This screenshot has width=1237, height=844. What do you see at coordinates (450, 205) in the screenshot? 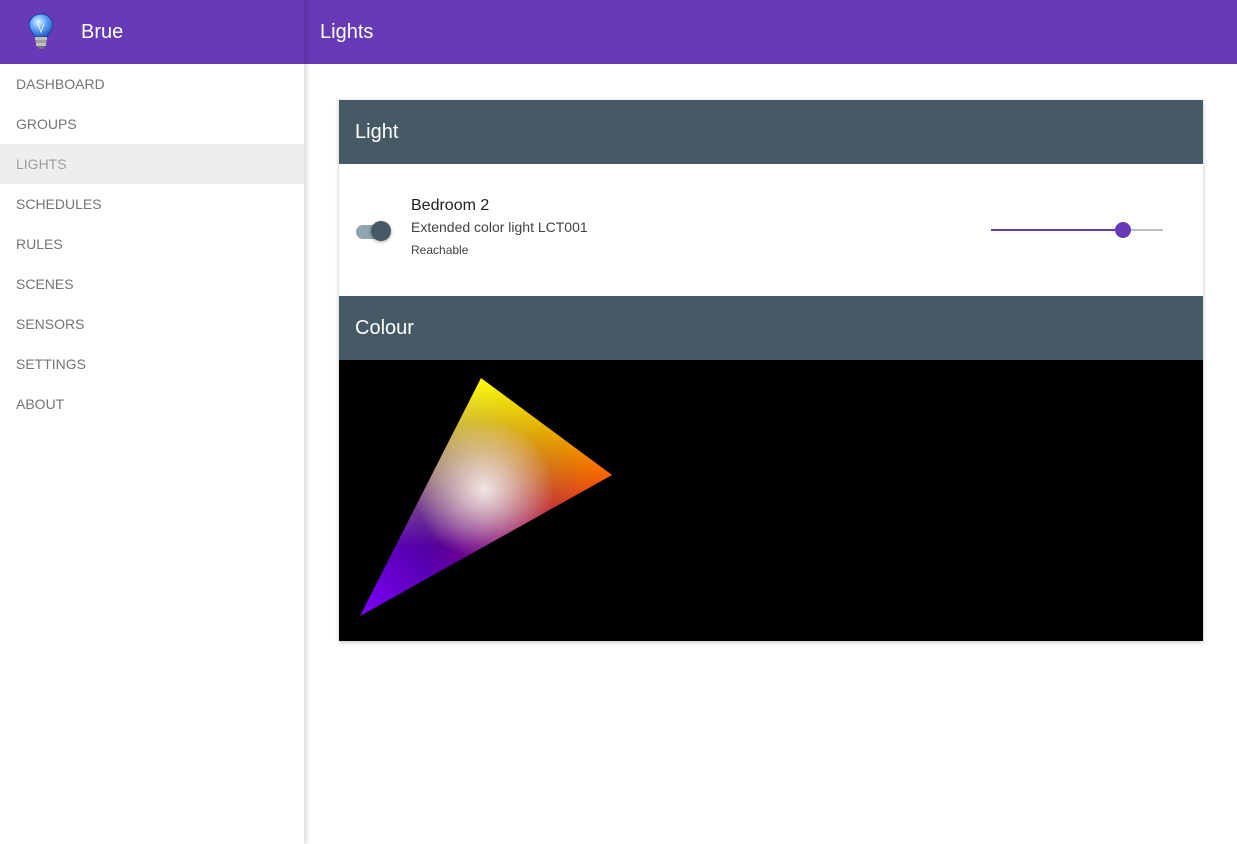
I see `light-name: Bedroom 2` at bounding box center [450, 205].